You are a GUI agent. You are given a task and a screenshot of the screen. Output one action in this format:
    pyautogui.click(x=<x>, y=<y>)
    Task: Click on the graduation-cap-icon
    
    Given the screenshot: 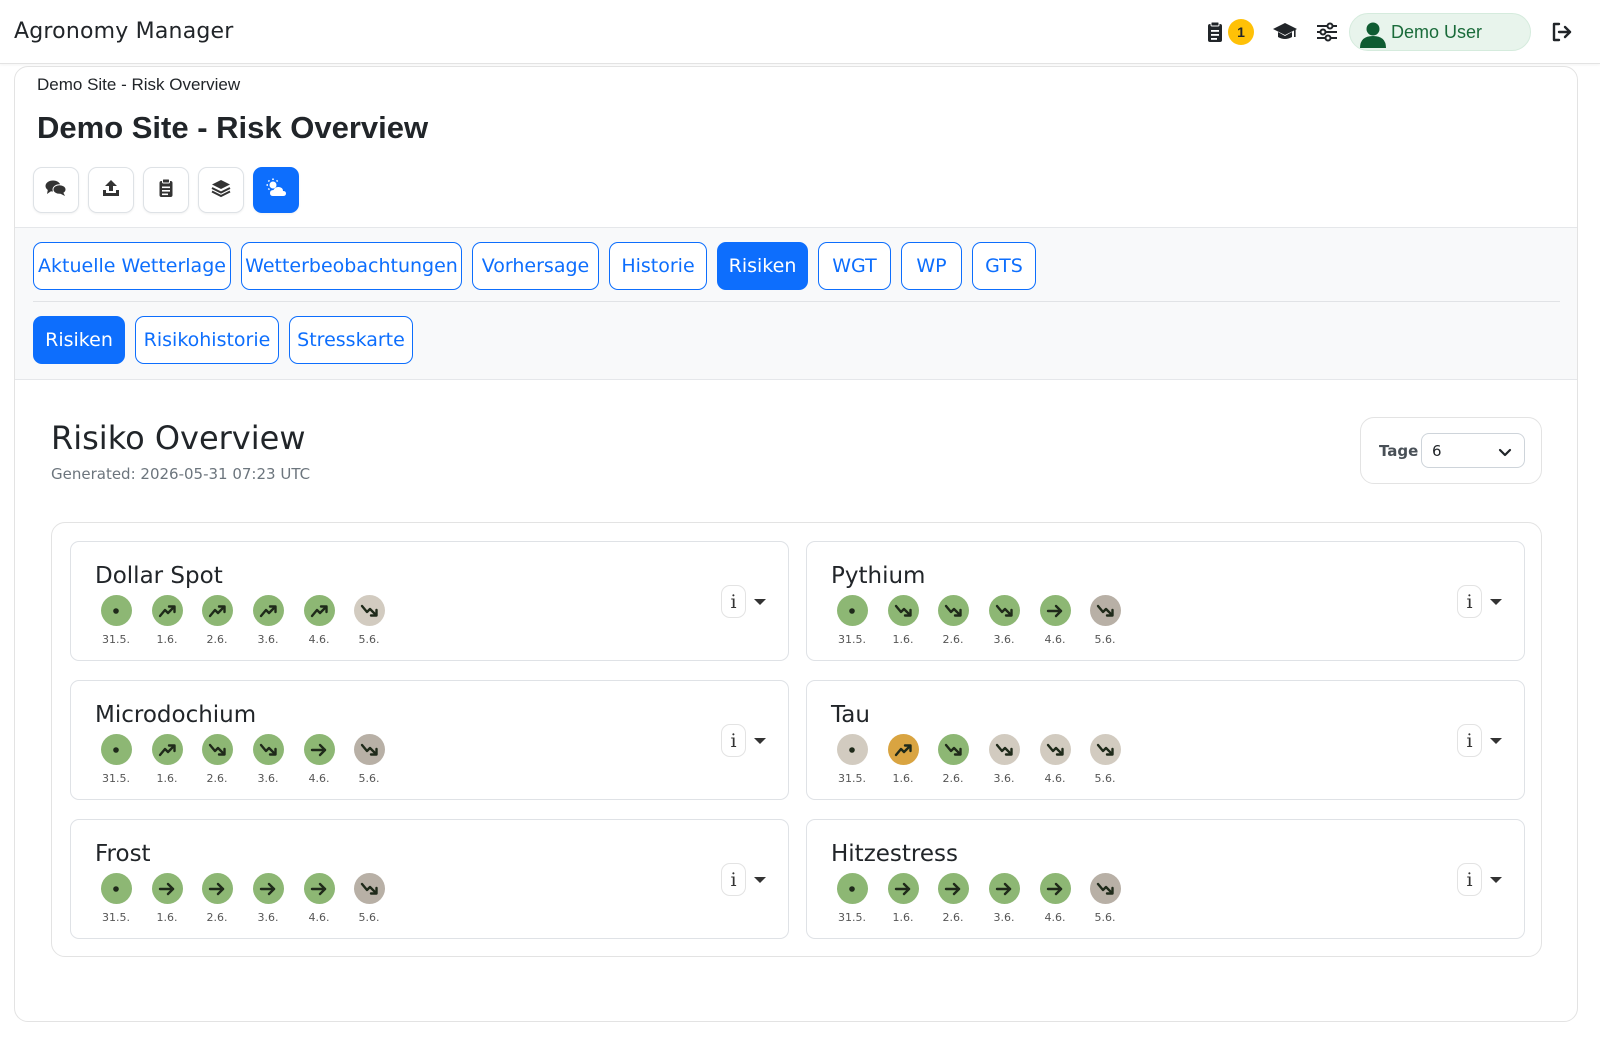 What is the action you would take?
    pyautogui.click(x=1285, y=32)
    